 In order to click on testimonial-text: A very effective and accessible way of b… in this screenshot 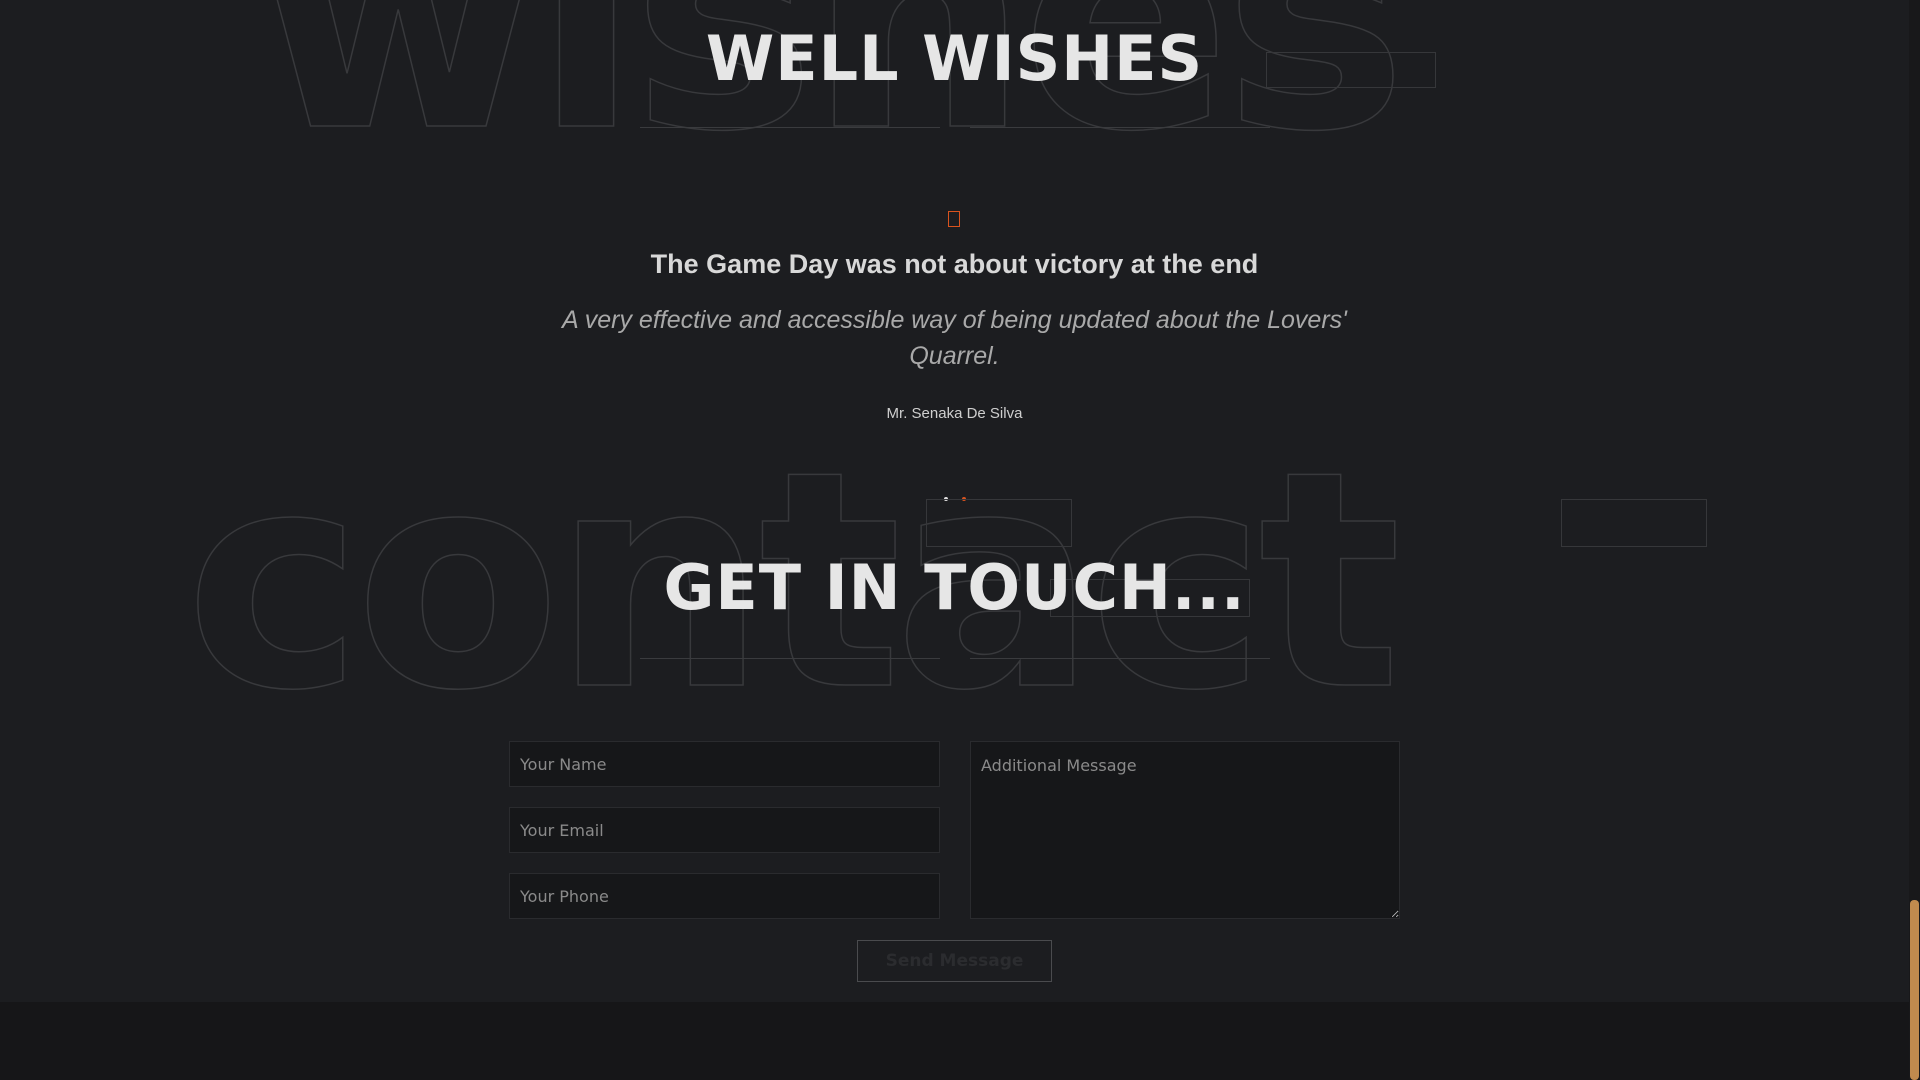, I will do `click(954, 338)`.